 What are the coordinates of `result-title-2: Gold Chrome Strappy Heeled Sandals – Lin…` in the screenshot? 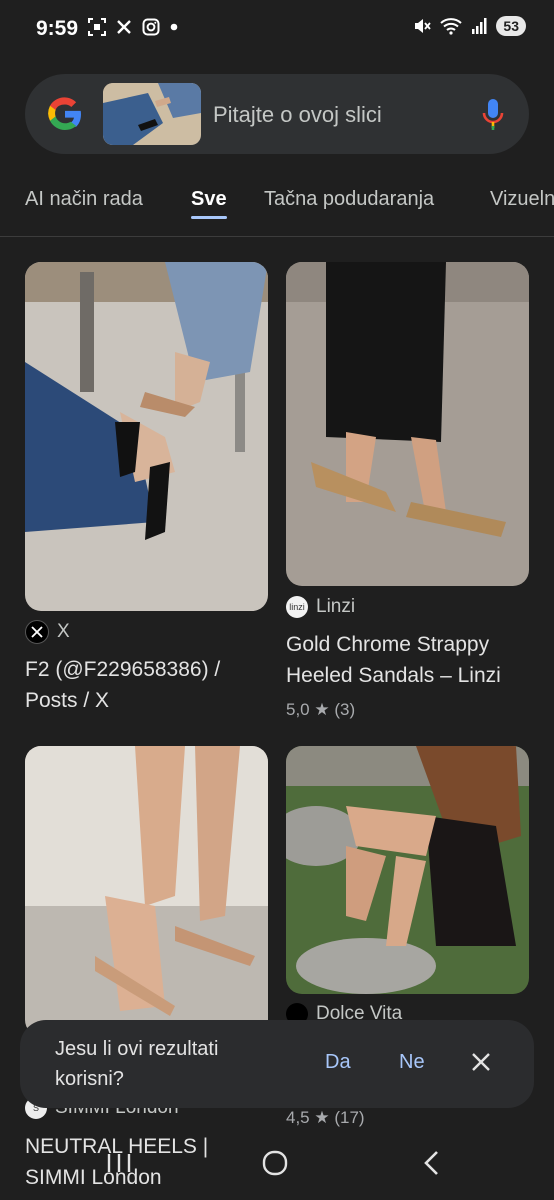 It's located at (393, 660).